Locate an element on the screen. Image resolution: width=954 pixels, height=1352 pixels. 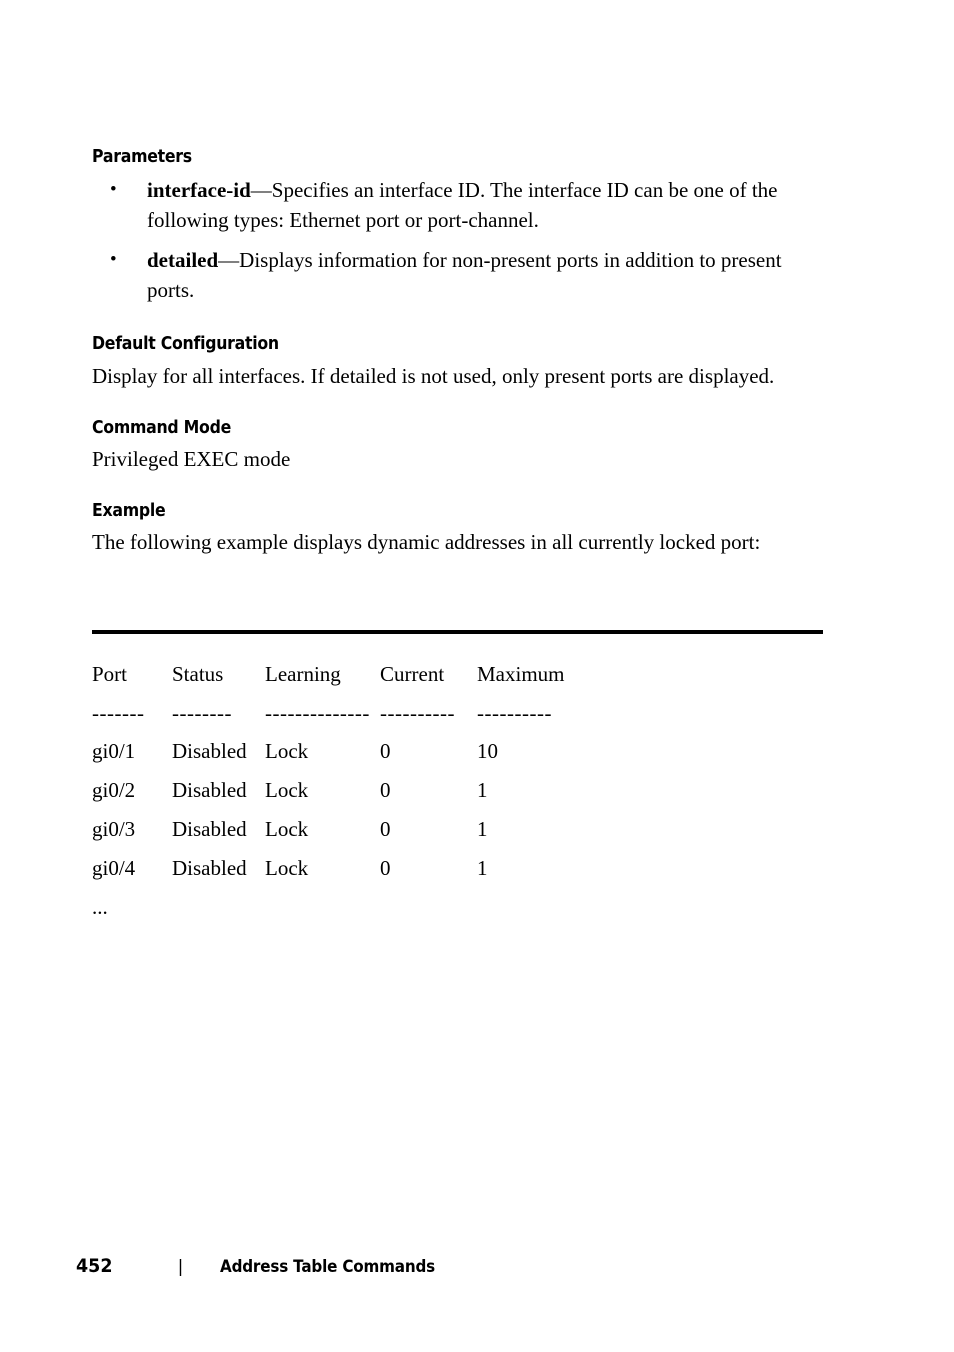
command-mode-body: Privileged EXEC mode is located at coordinates (191, 458).